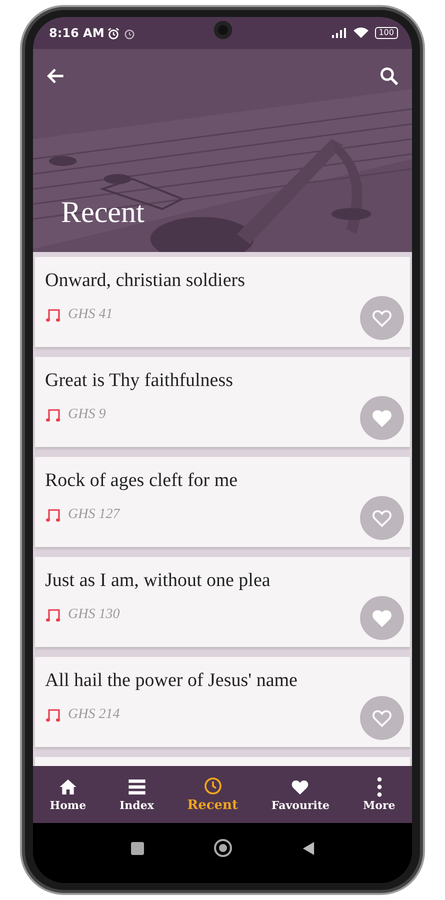  I want to click on nav-tab: Favourite, so click(300, 794).